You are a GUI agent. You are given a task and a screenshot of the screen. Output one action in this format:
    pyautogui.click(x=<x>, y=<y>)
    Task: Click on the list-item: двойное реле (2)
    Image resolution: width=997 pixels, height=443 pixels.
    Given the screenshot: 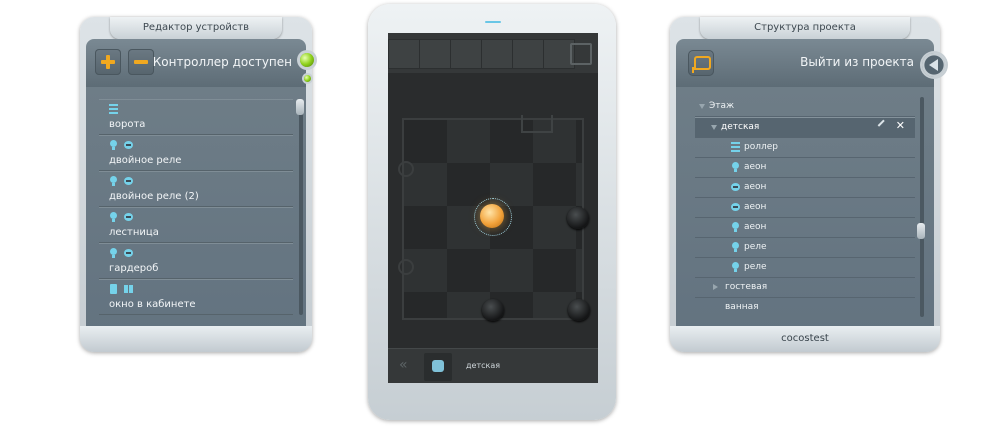 What is the action you would take?
    pyautogui.click(x=196, y=189)
    